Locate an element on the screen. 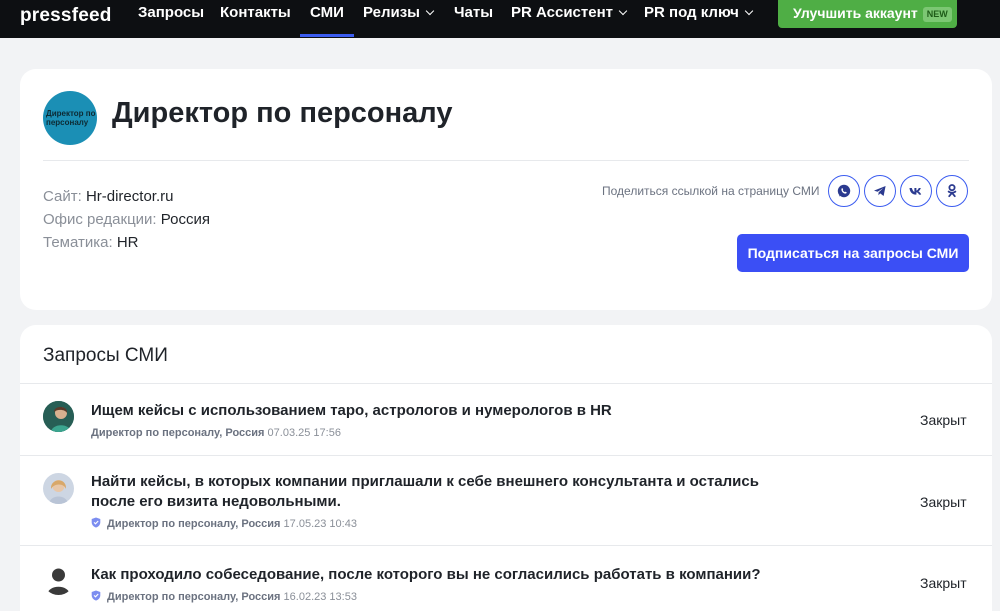  vk-icon is located at coordinates (915, 191).